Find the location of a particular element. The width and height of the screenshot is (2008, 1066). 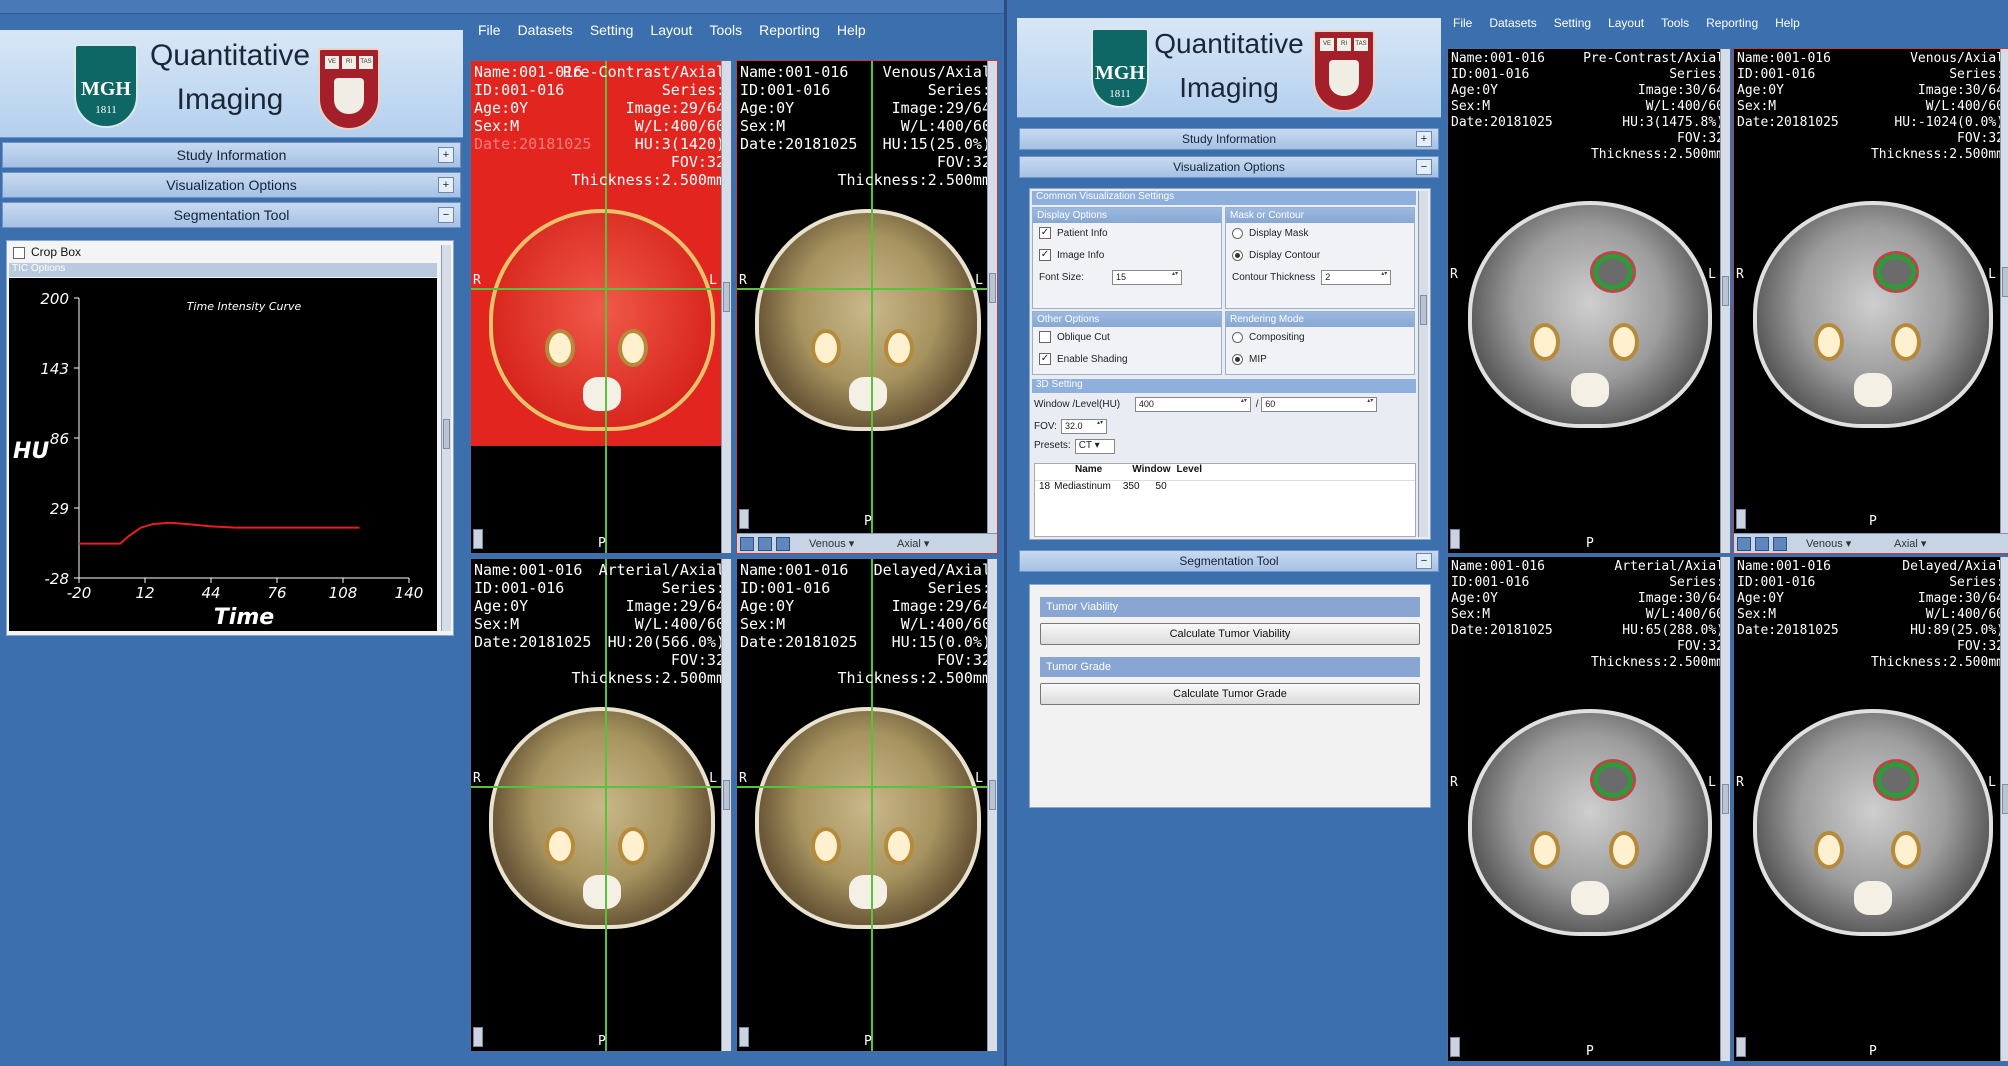

panel-scrollbar is located at coordinates (446, 438).